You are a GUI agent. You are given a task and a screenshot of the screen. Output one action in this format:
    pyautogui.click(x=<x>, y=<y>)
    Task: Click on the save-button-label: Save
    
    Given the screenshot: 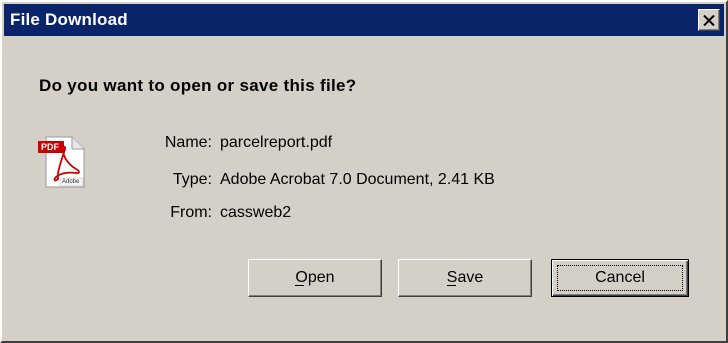 What is the action you would take?
    pyautogui.click(x=465, y=277)
    